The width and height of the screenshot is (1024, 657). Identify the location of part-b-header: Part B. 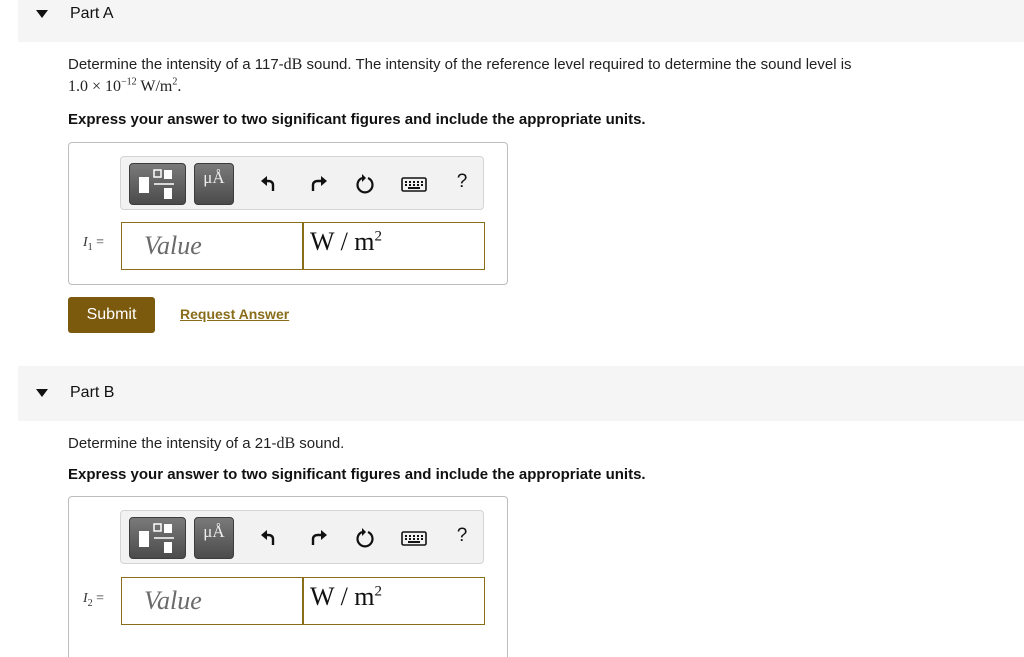
(521, 393).